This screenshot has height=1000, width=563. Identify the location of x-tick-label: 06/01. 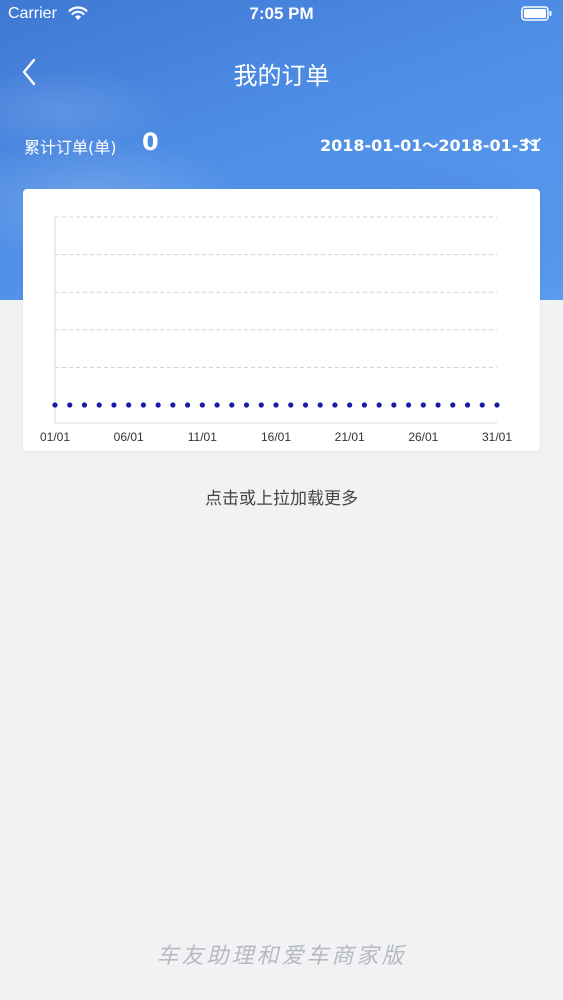
(129, 437).